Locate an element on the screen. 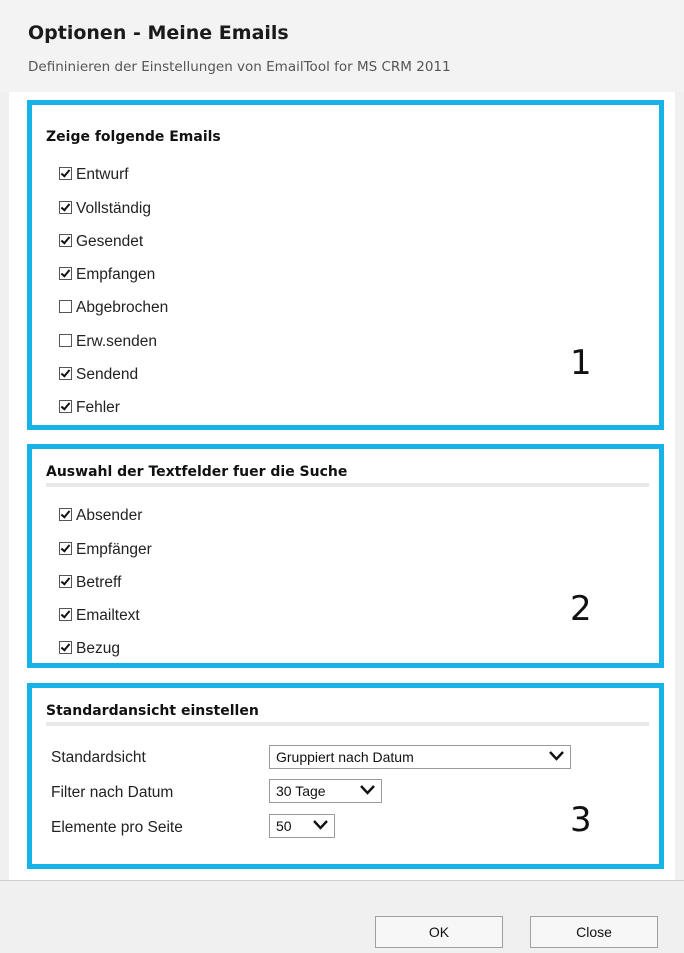 The width and height of the screenshot is (684, 953). checkbox-gesendet: Gesendet is located at coordinates (101, 243).